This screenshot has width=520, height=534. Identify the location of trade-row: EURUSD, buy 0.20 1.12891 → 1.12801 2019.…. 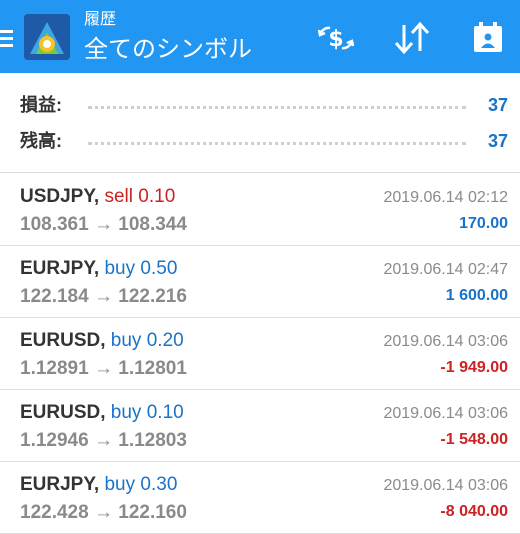
(260, 354).